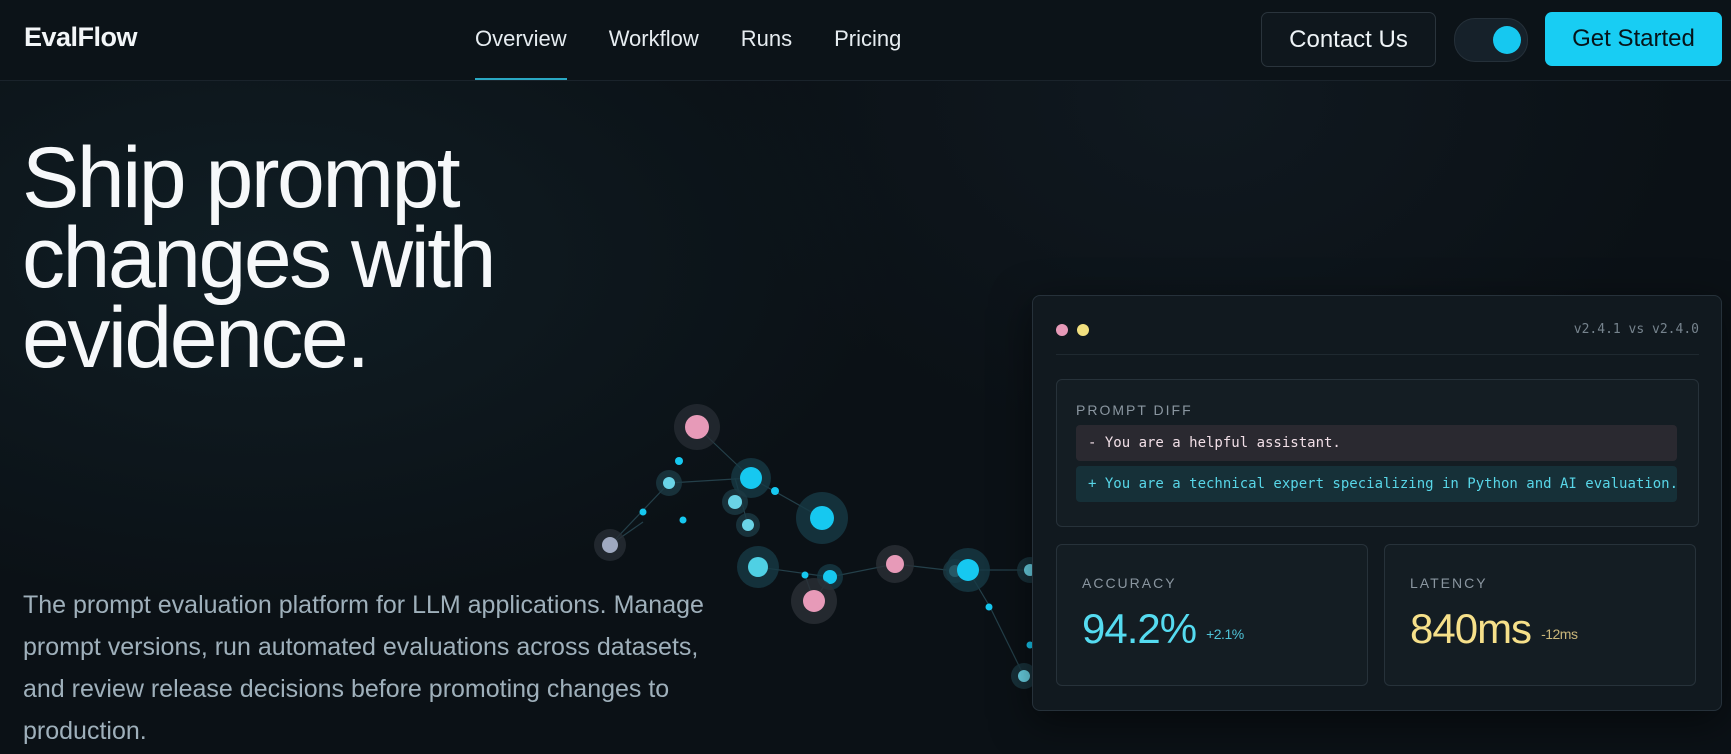  I want to click on accuracy-label: ACCURACY, so click(1129, 583).